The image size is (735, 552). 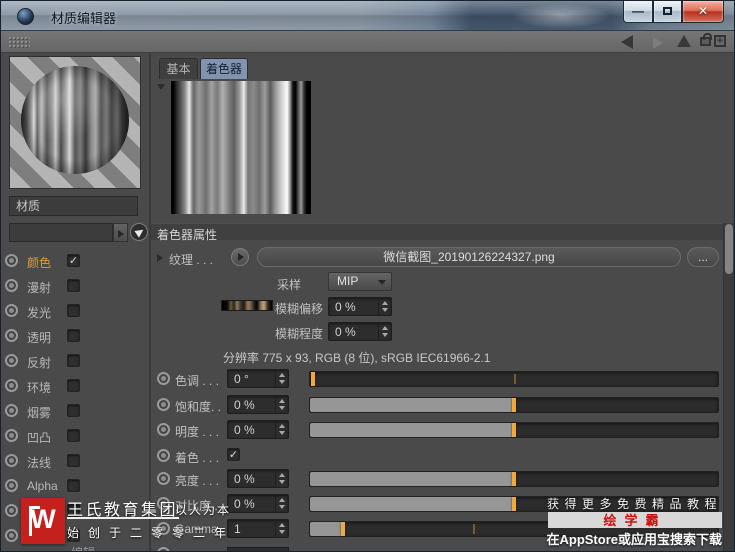 What do you see at coordinates (73, 206) in the screenshot?
I see `material-name-field: 材质` at bounding box center [73, 206].